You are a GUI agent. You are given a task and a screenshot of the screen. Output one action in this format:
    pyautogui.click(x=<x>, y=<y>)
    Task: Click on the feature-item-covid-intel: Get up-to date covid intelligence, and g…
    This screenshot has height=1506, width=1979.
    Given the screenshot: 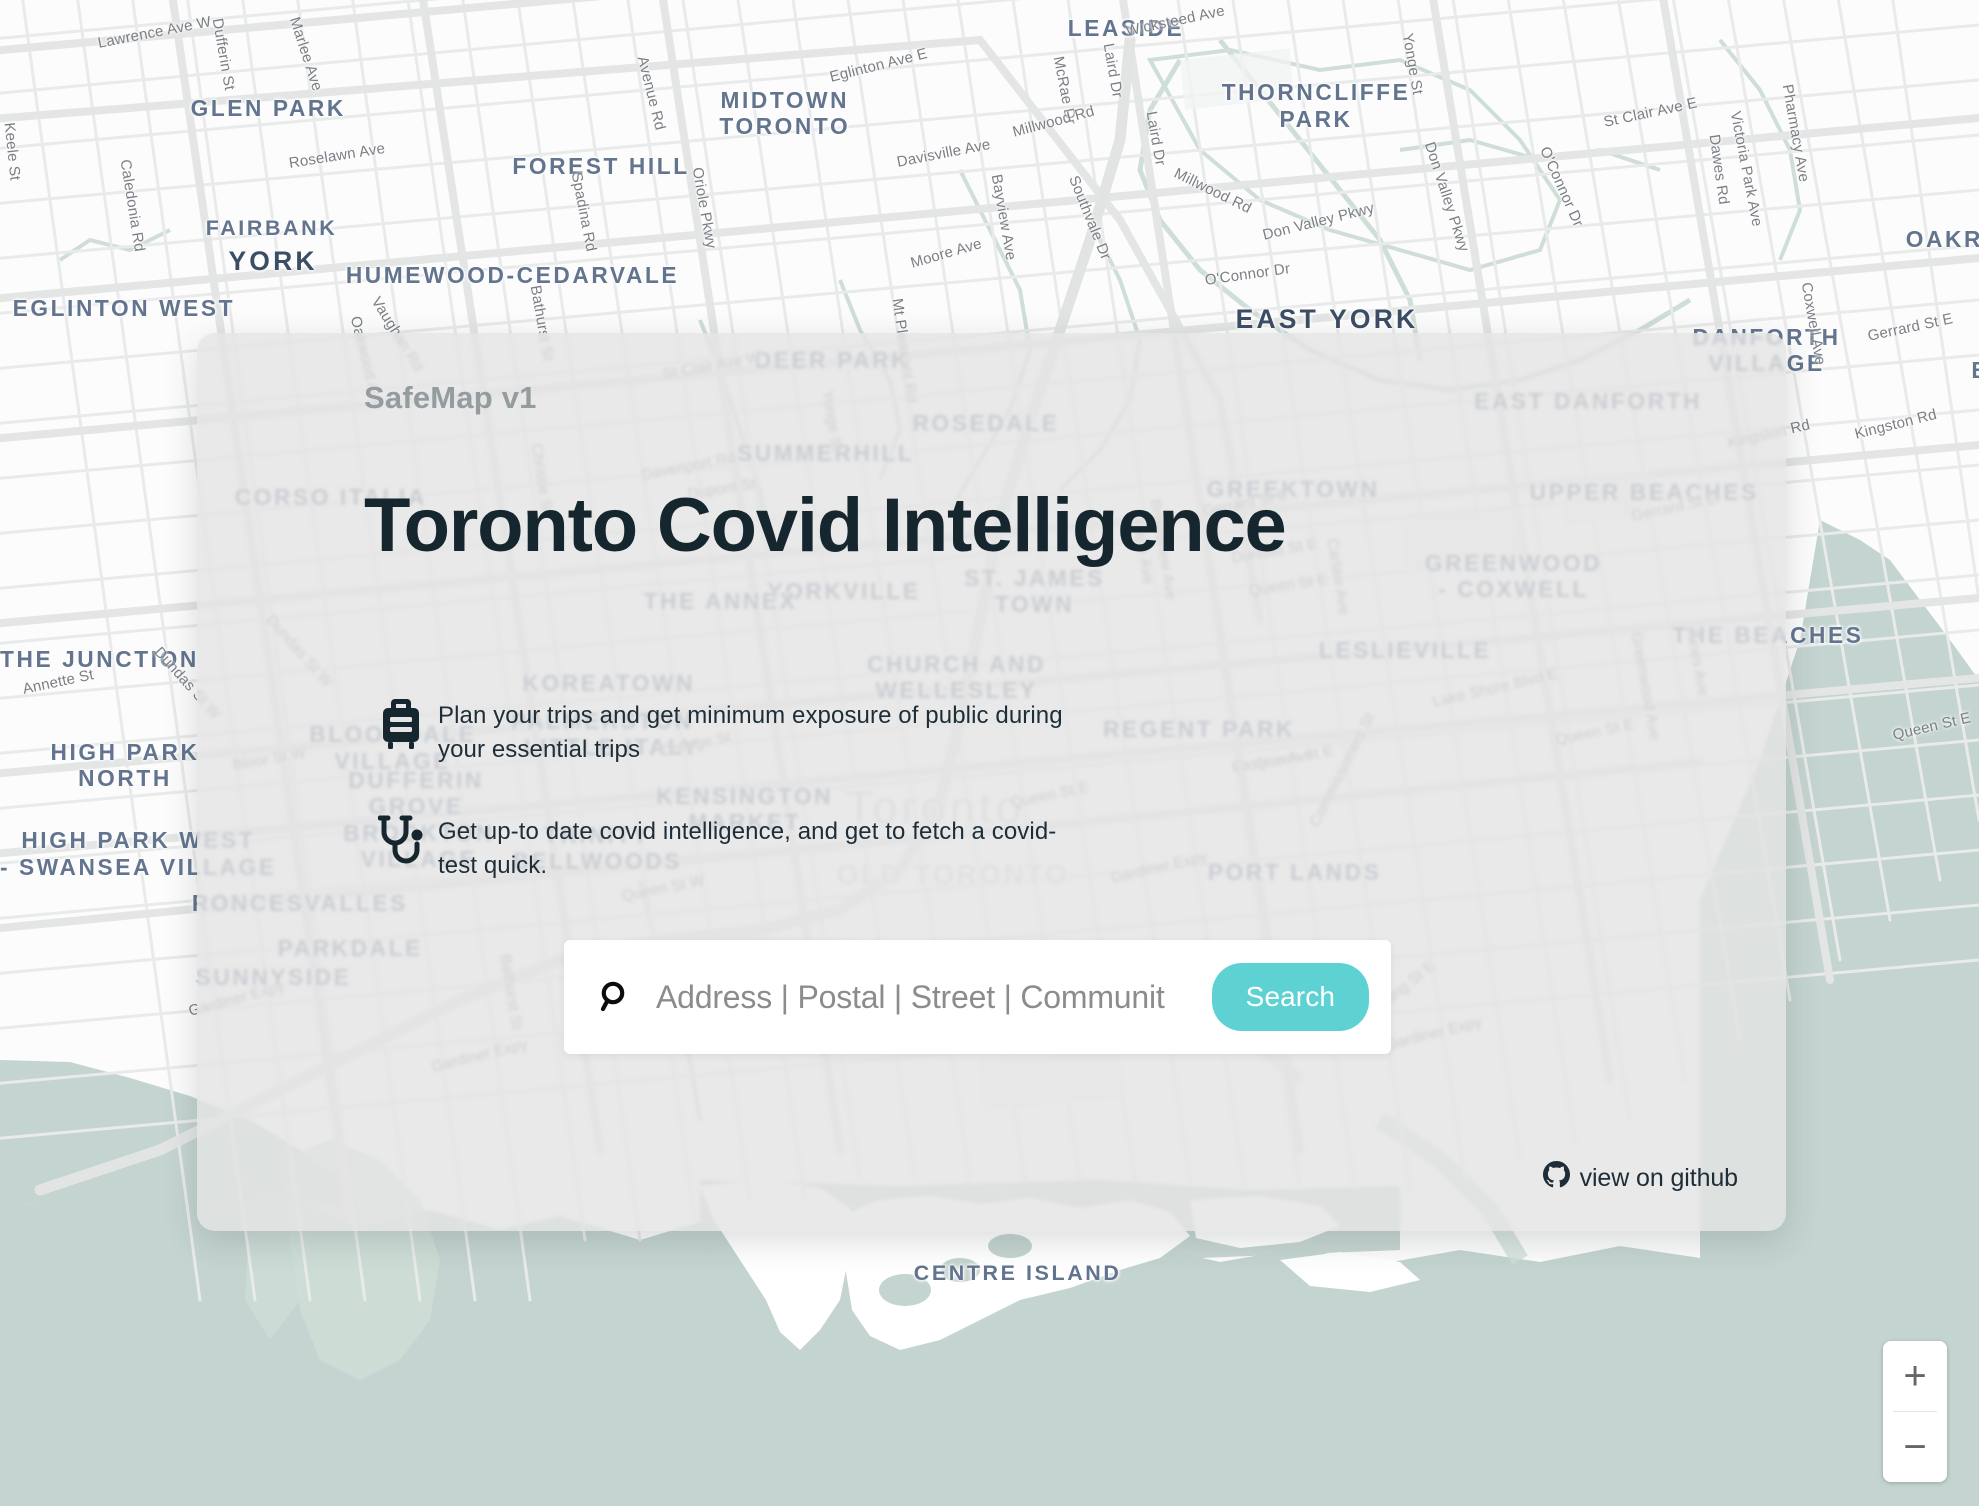 What is the action you would take?
    pyautogui.click(x=864, y=847)
    